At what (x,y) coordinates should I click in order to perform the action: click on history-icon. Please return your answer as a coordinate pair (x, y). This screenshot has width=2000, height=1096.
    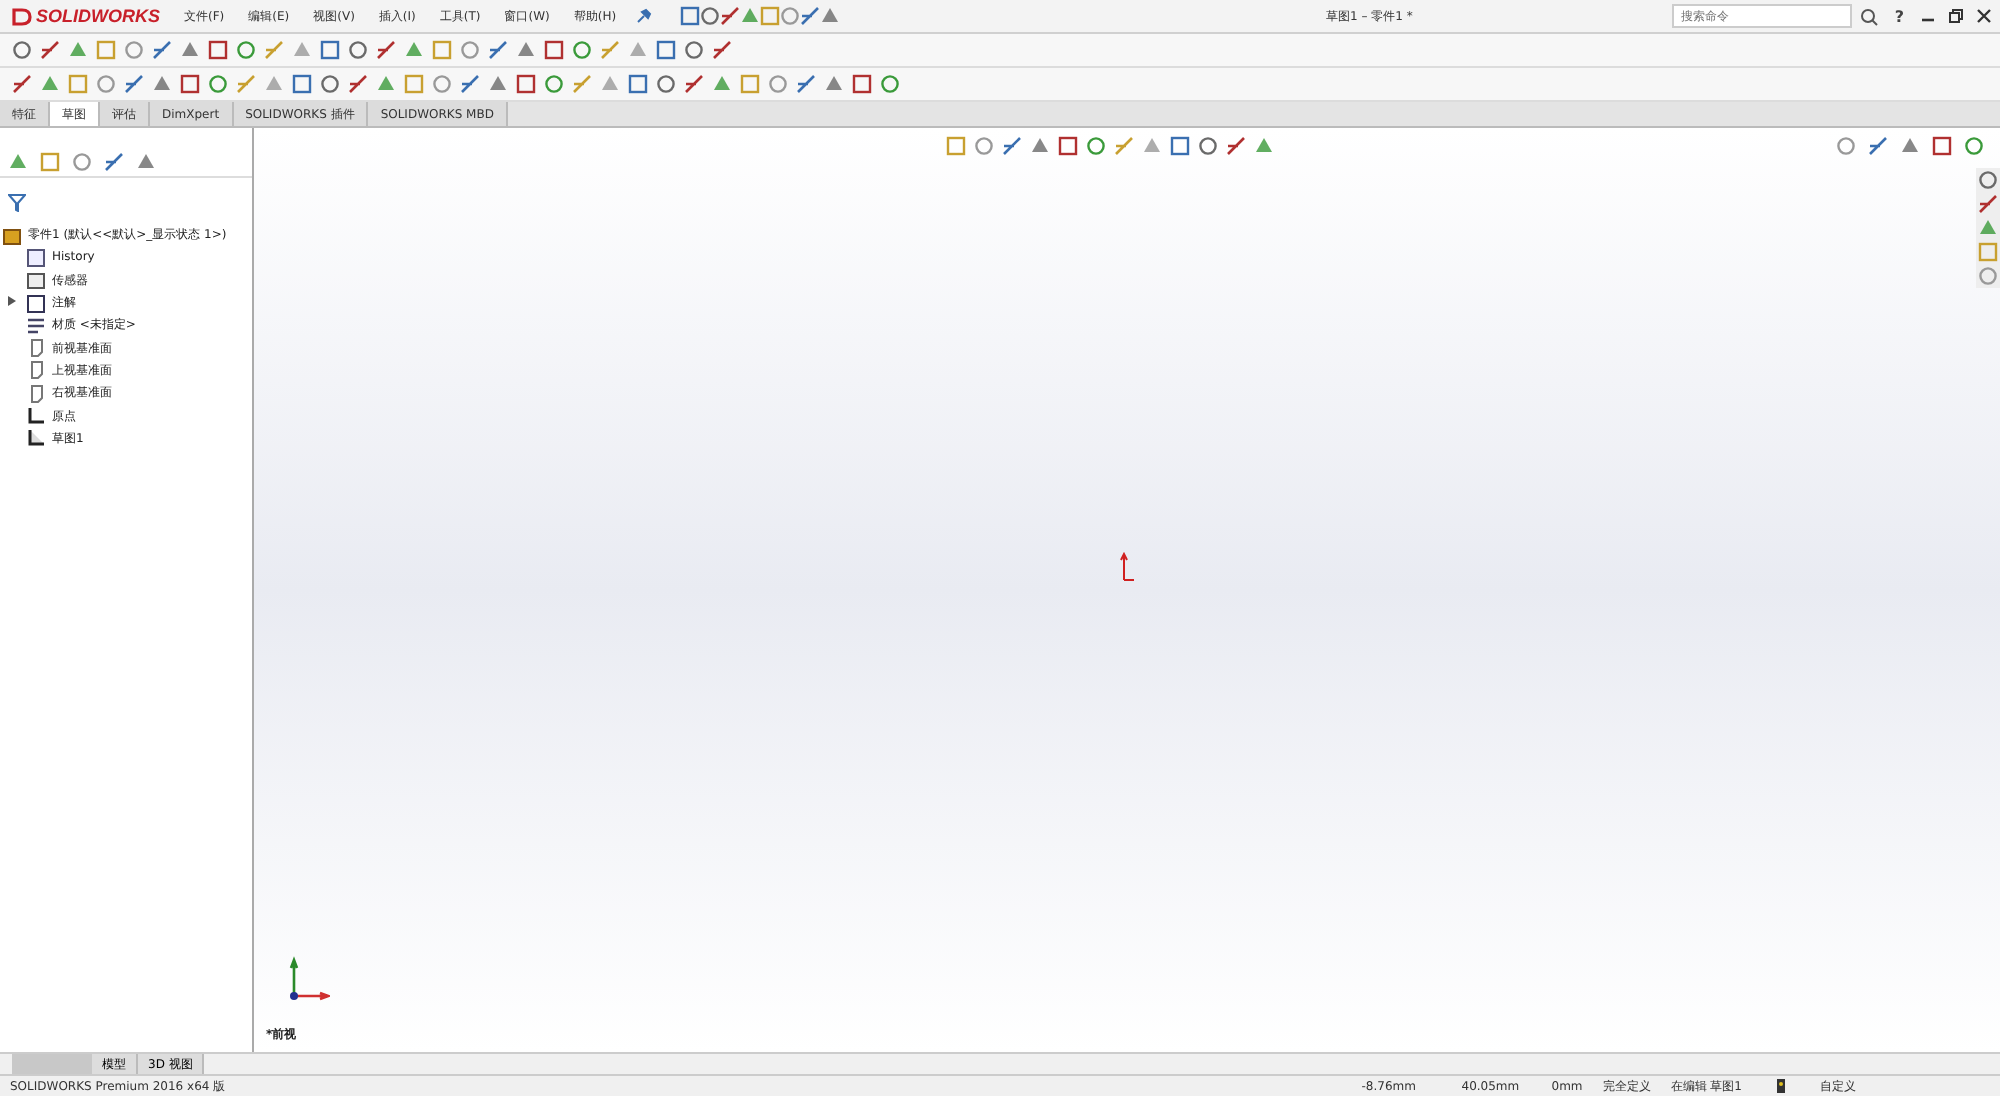
    Looking at the image, I should click on (36, 257).